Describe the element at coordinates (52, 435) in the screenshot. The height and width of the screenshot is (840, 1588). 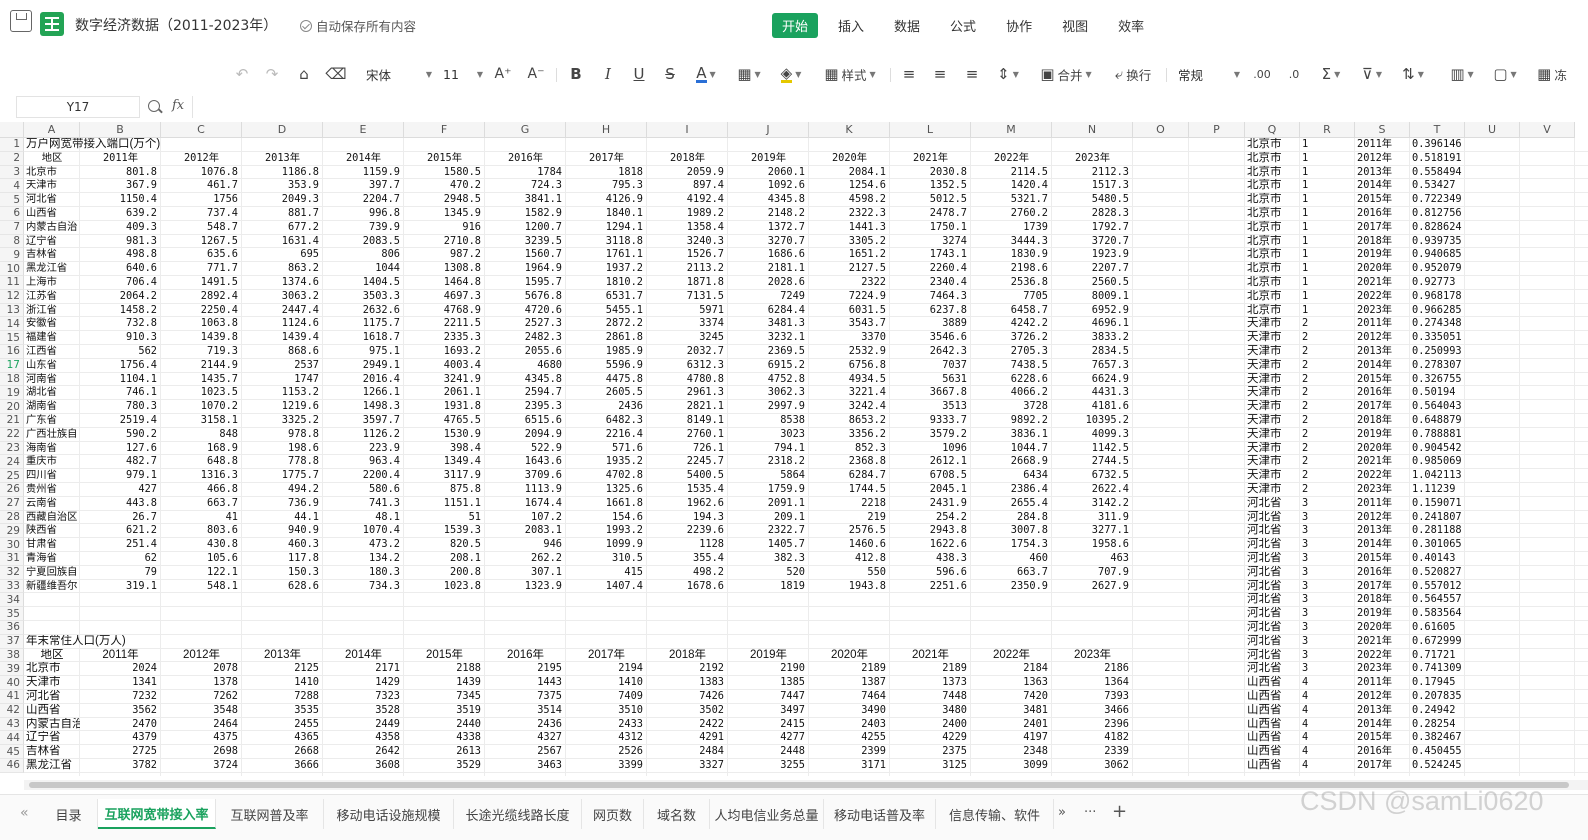
I see `cell: 广西壮族自` at that location.